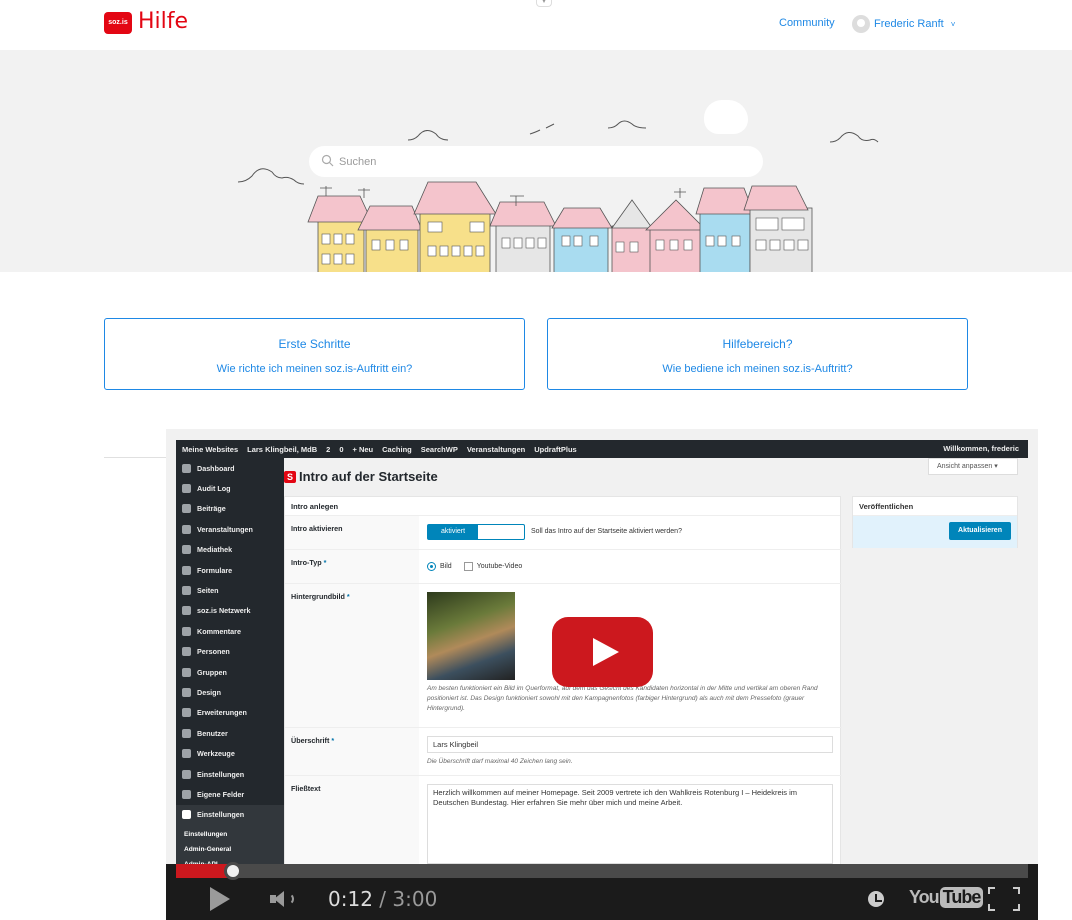  What do you see at coordinates (230, 550) in the screenshot?
I see `sidebar-item: Mediathek` at bounding box center [230, 550].